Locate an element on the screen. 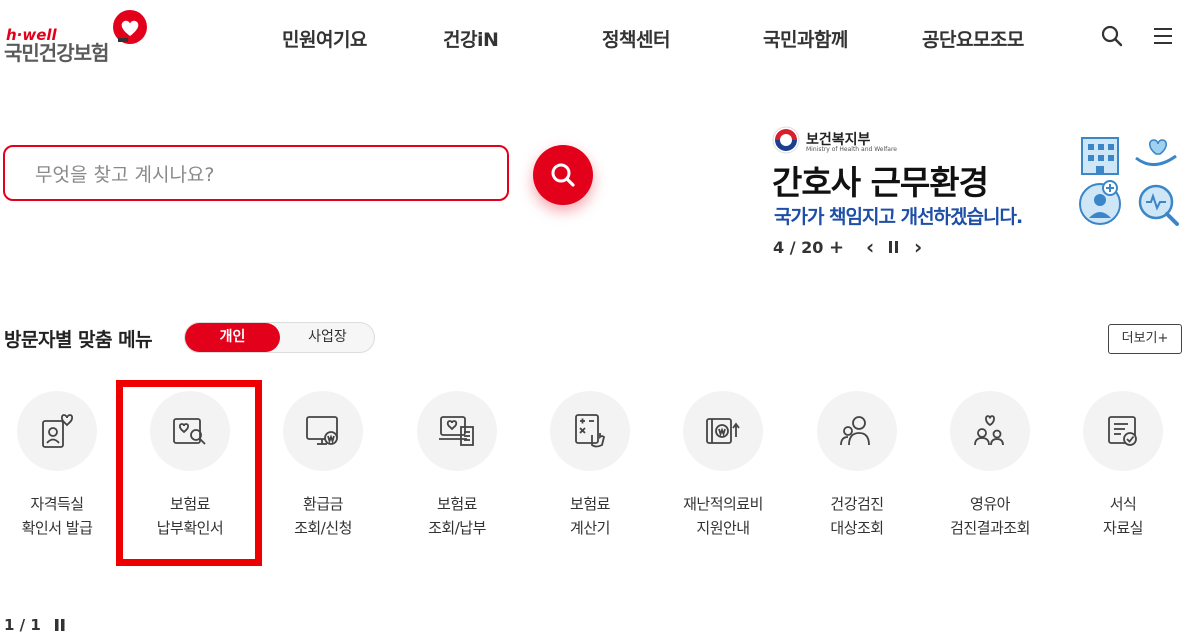 The height and width of the screenshot is (634, 1190). menu-item-payment-certificate: 보험료 납부확인서 is located at coordinates (190, 471).